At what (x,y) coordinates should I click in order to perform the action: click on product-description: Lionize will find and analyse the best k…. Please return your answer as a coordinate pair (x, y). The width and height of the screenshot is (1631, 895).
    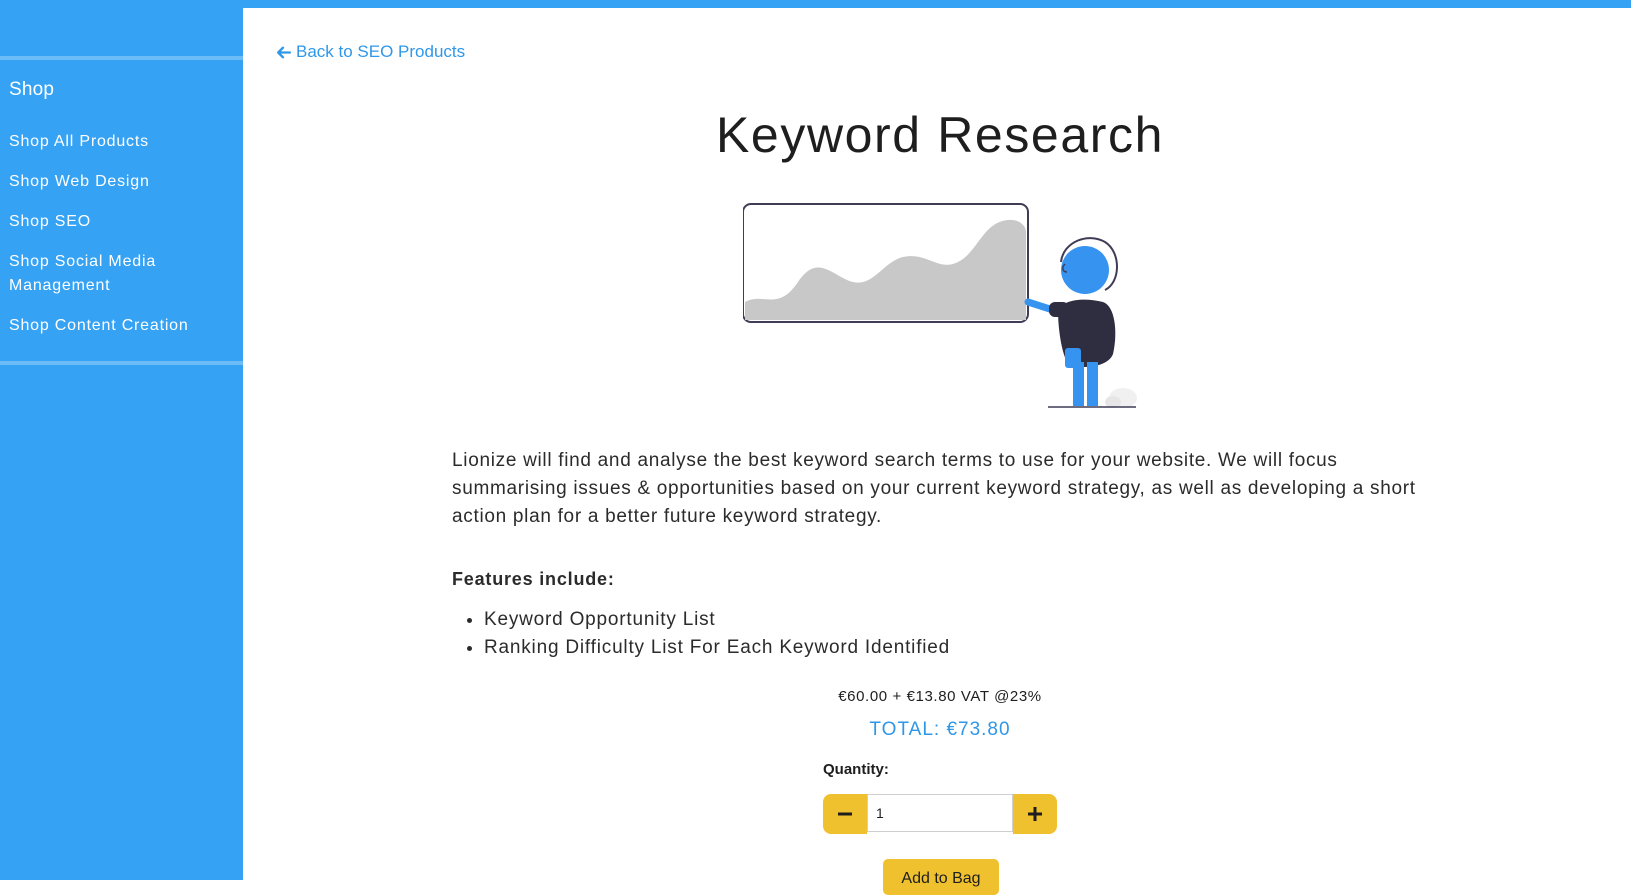
    Looking at the image, I should click on (934, 488).